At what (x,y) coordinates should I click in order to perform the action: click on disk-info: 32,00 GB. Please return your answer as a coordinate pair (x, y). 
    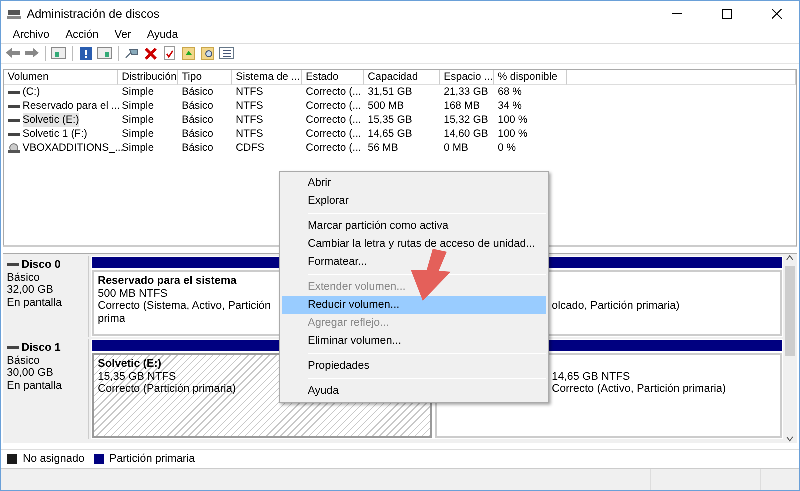
    Looking at the image, I should click on (30, 290).